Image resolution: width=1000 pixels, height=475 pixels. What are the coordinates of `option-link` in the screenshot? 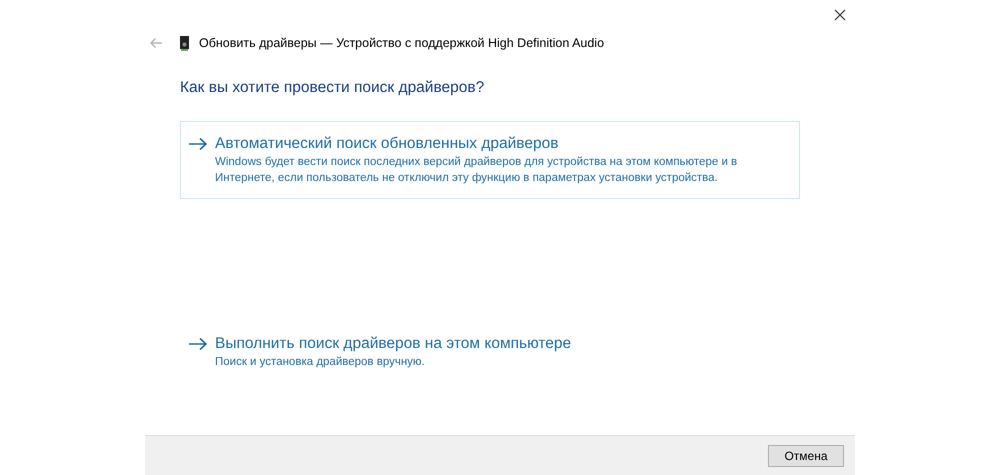 It's located at (490, 160).